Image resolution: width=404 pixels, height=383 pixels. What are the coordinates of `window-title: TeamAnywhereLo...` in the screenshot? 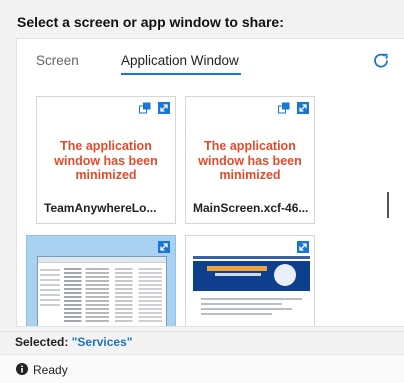 It's located at (100, 208).